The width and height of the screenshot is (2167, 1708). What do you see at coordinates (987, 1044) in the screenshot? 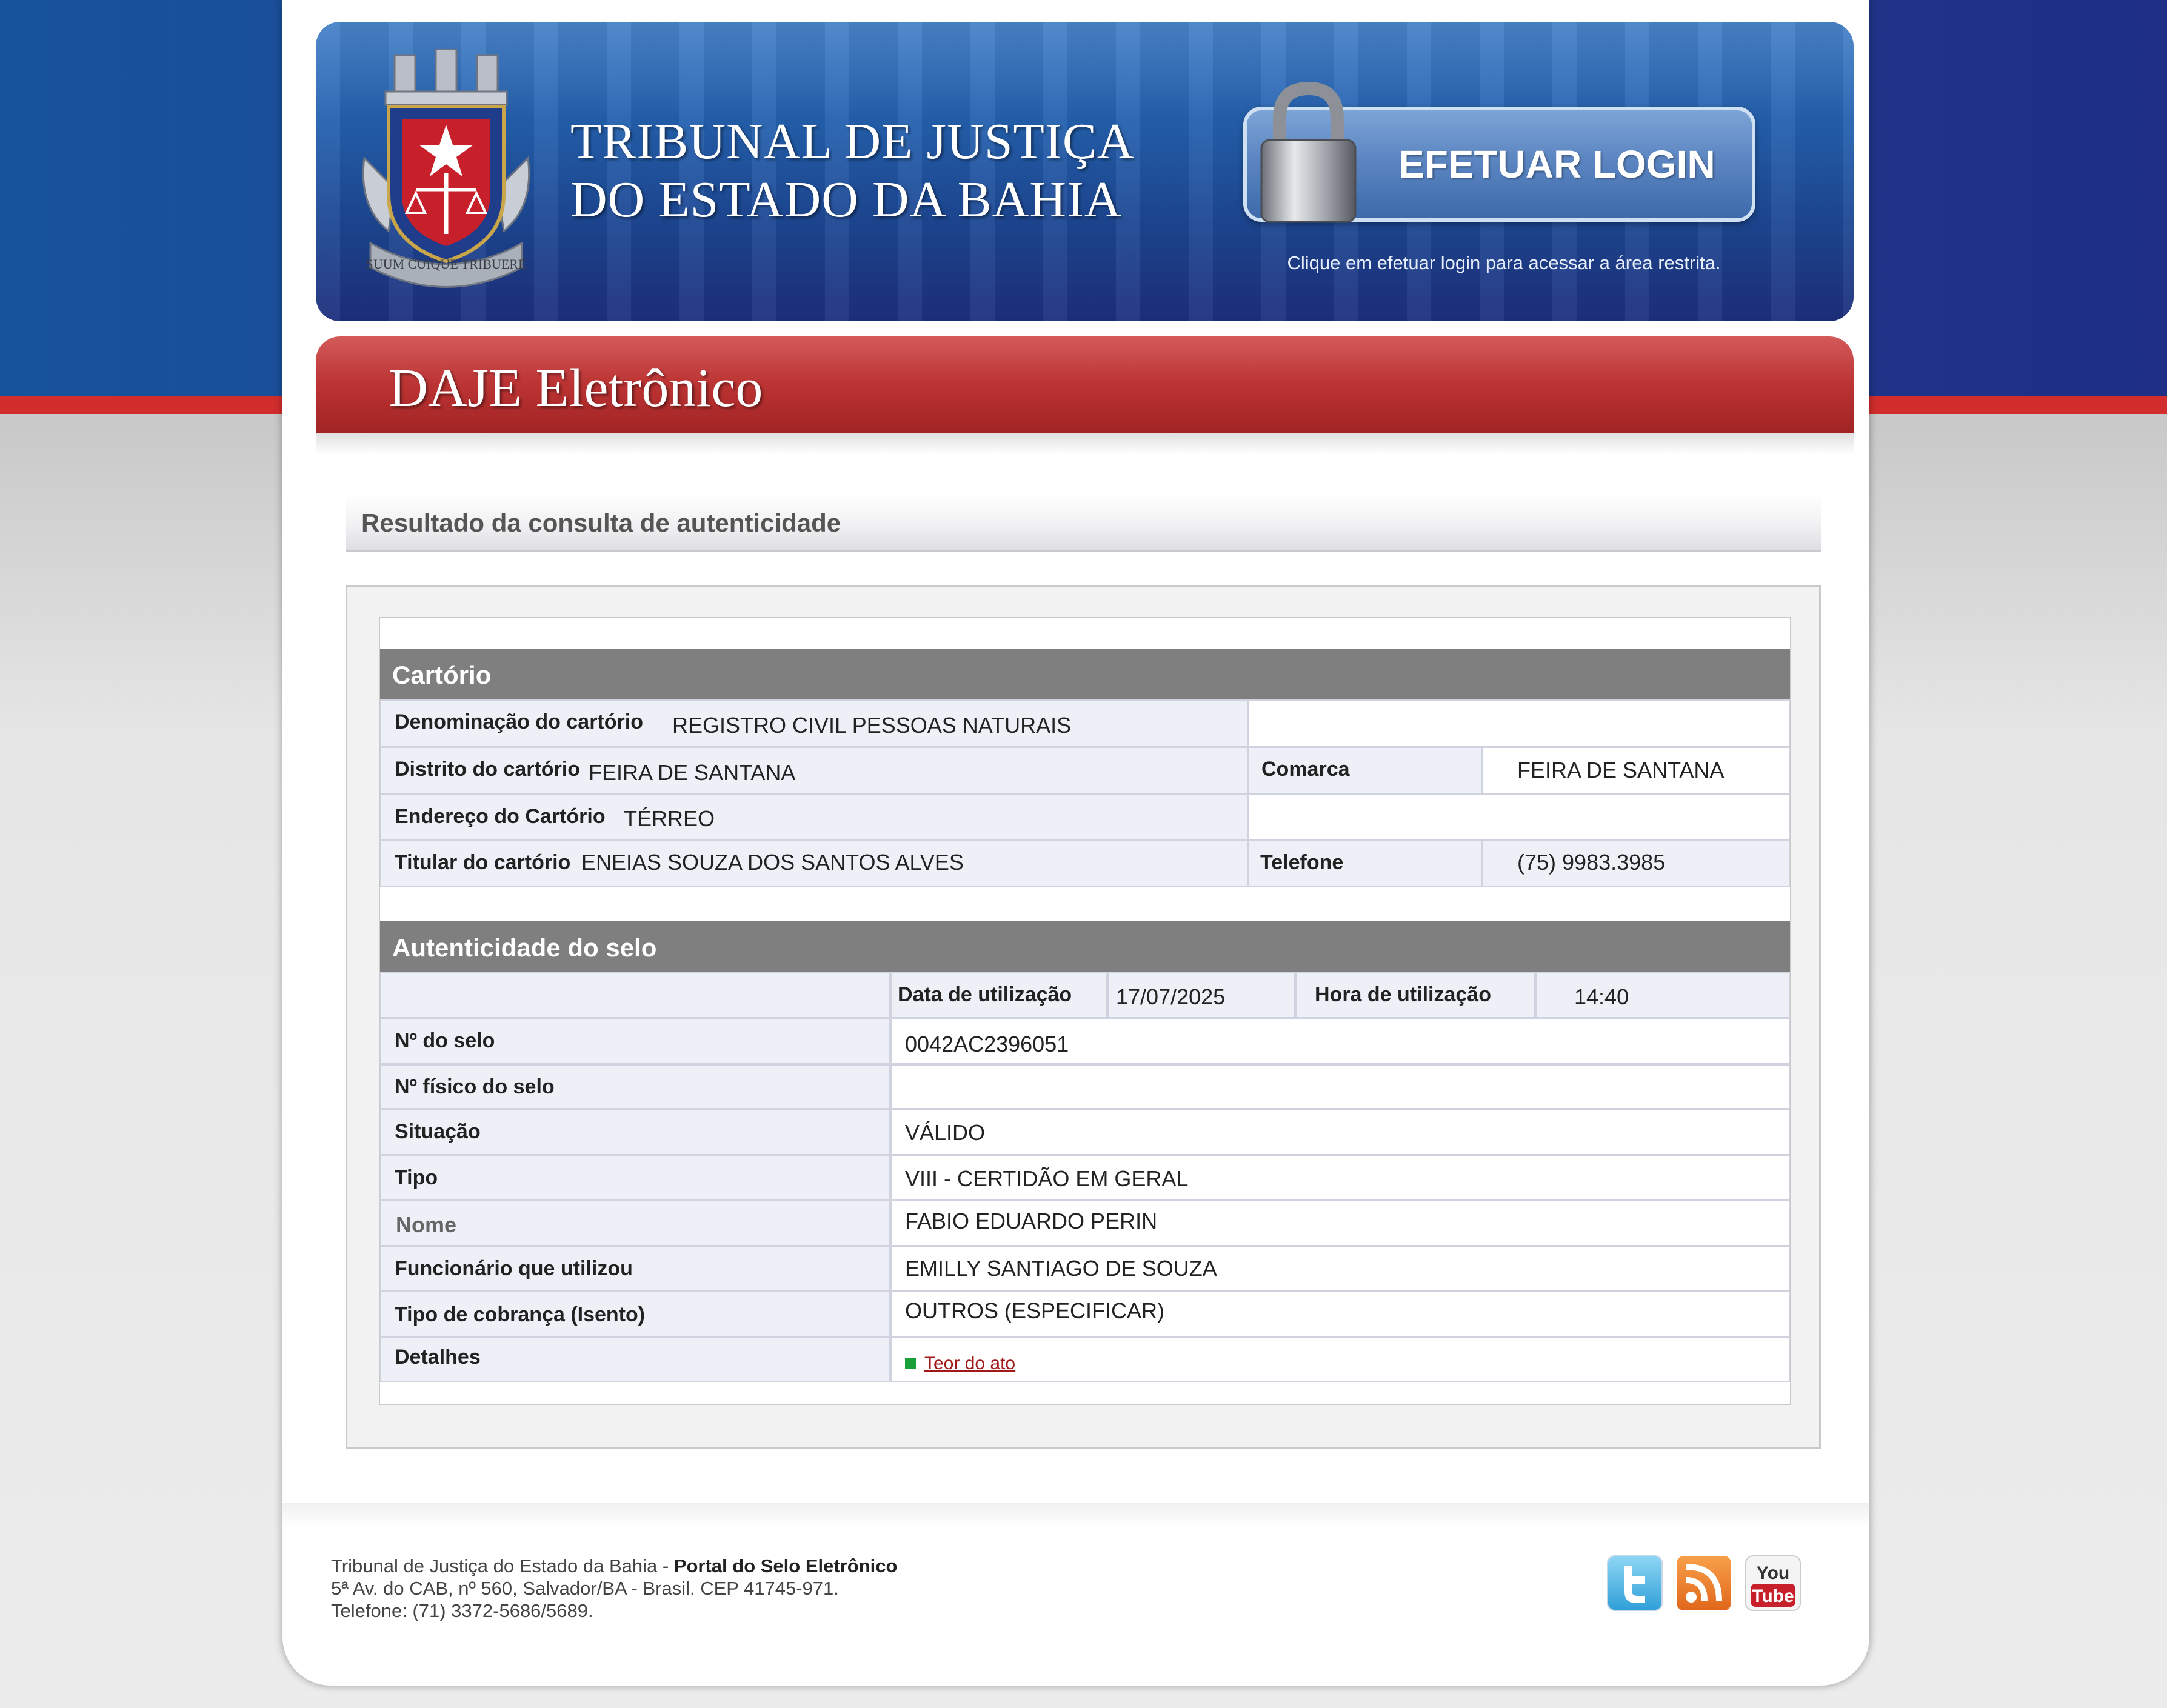
I see `numero-value: 0042AC2396051` at bounding box center [987, 1044].